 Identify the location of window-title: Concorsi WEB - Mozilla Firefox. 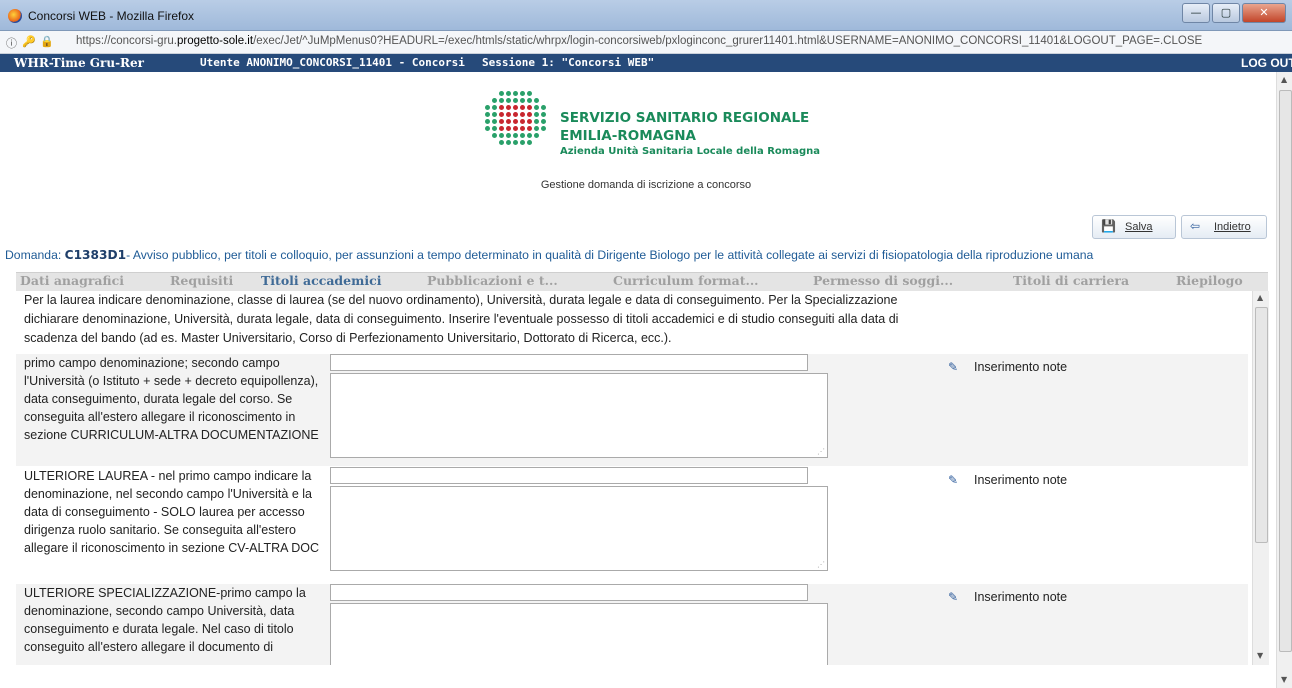
(111, 16).